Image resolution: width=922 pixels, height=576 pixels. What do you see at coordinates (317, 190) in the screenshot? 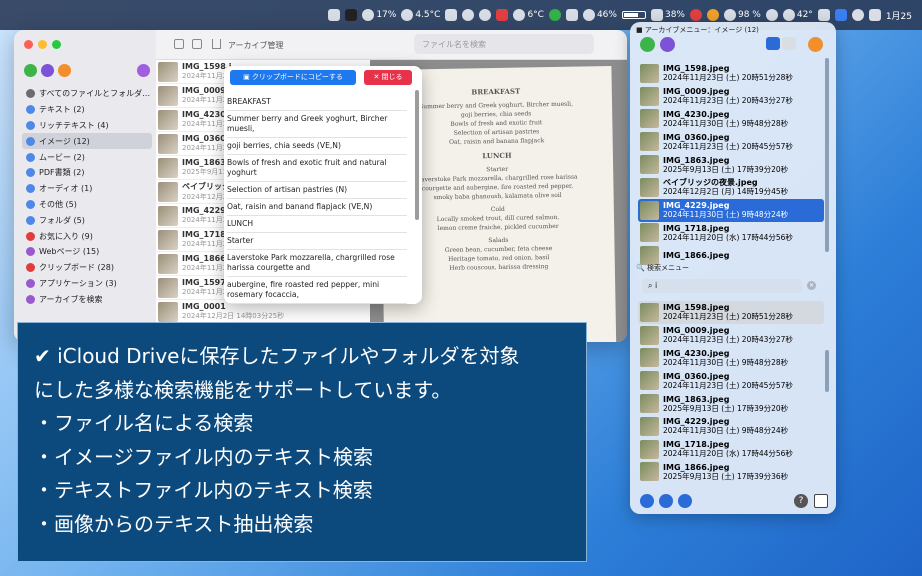
I see `ocr-line: Selection of artisan pastries (N)` at bounding box center [317, 190].